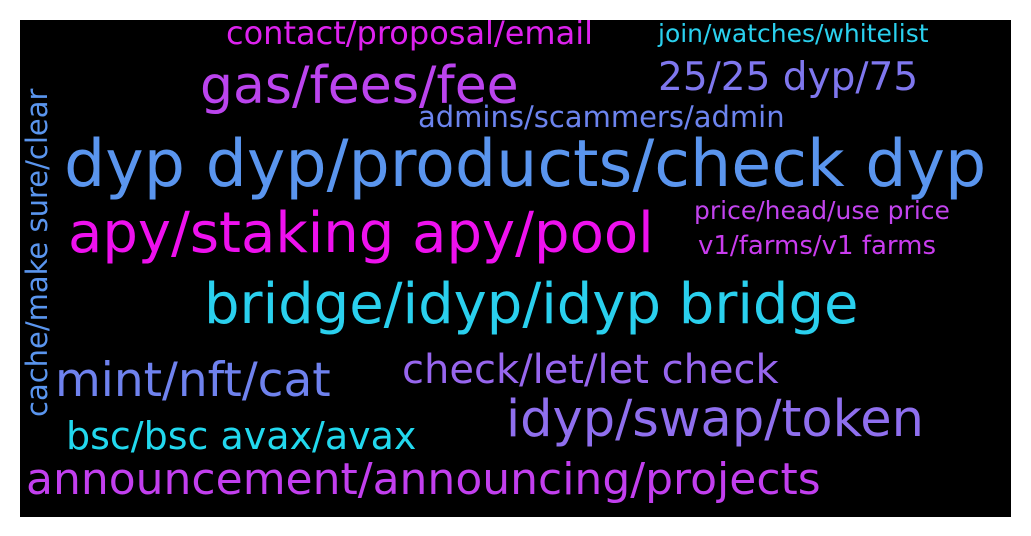 This screenshot has width=1031, height=536. I want to click on word-join-watches-whitelist: join/watches/whitelist, so click(793, 34).